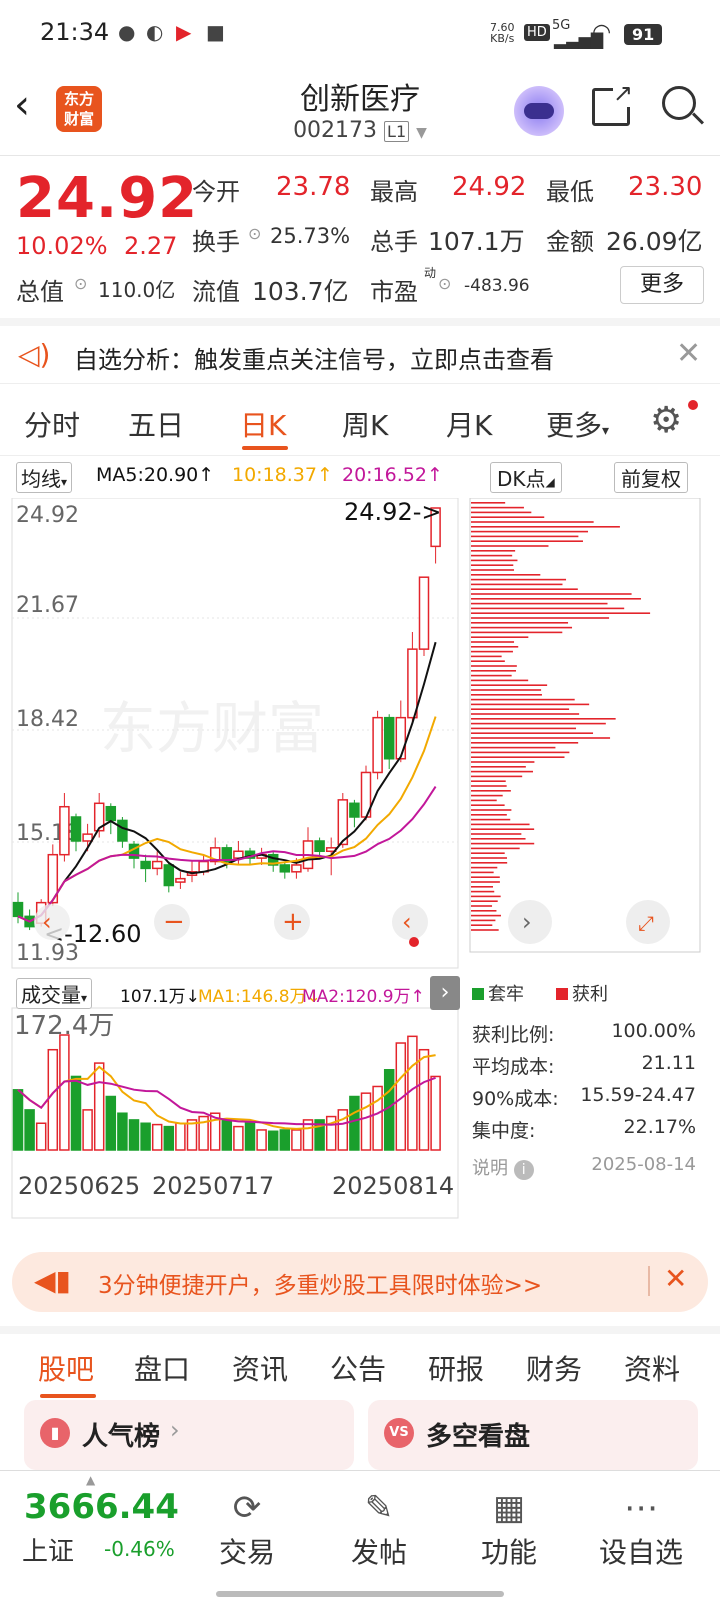 This screenshot has height=1600, width=720. I want to click on amount-value: 26.09亿, so click(654, 241).